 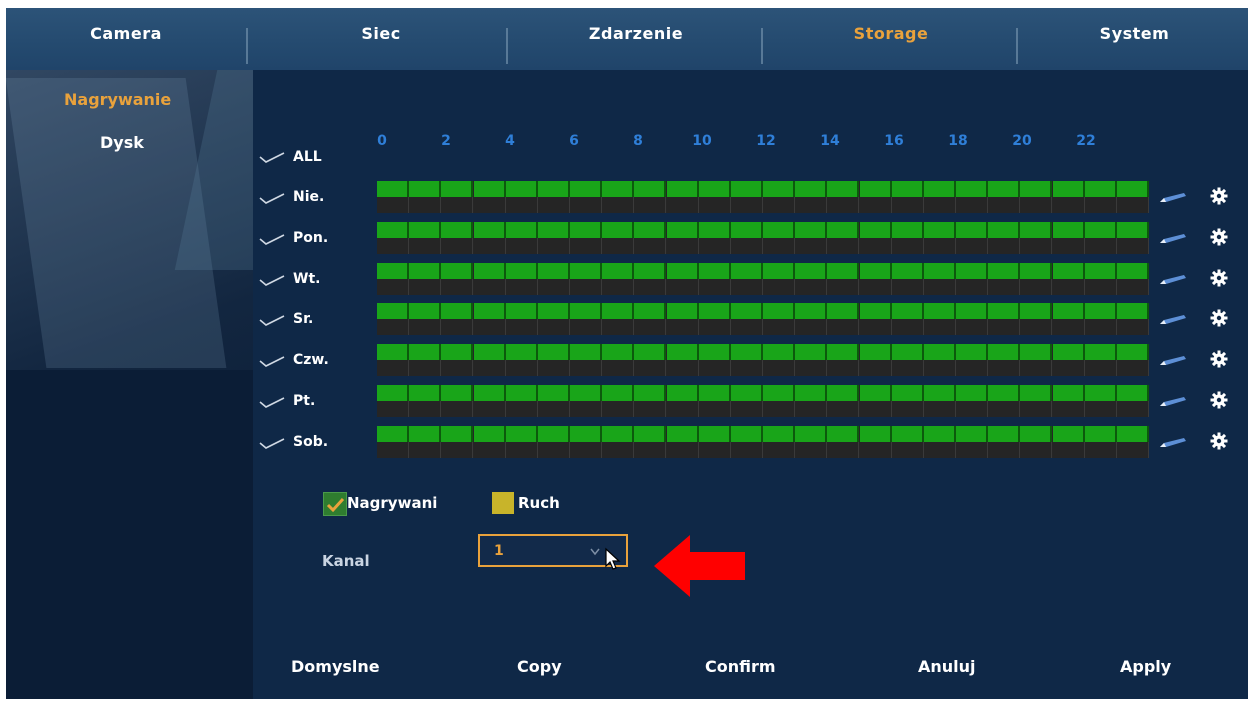 What do you see at coordinates (636, 34) in the screenshot?
I see `tab-zdarzenie: Zdarzenie` at bounding box center [636, 34].